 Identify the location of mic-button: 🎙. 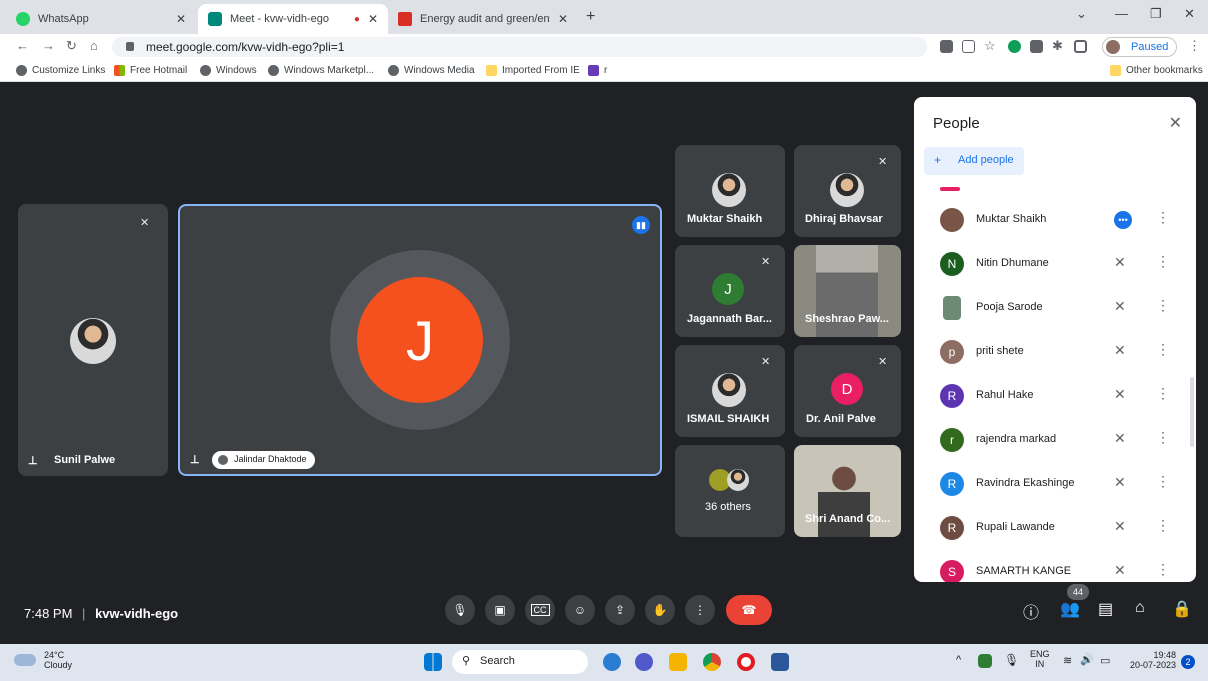
(460, 610).